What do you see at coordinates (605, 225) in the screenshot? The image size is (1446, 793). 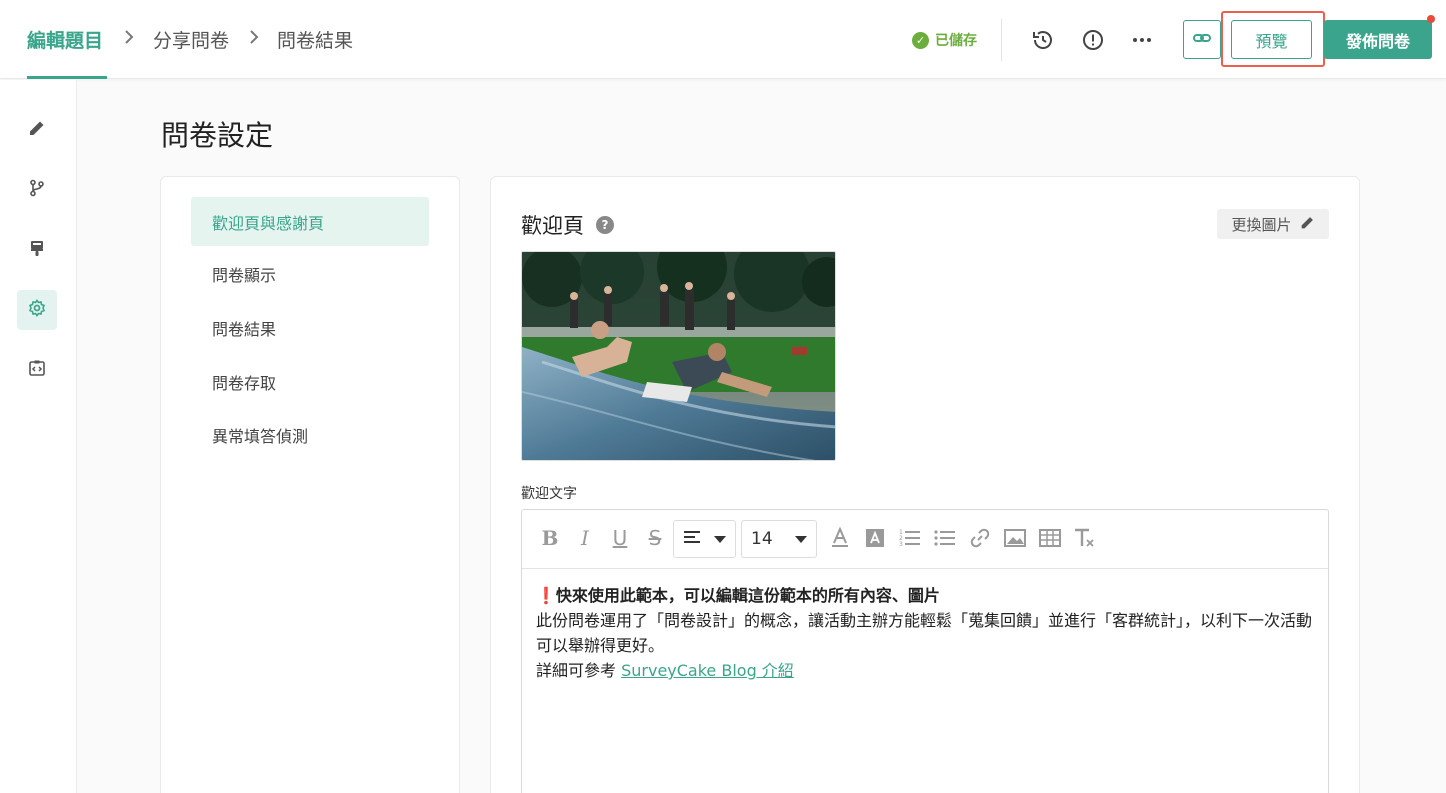 I see `help-icon: ?` at bounding box center [605, 225].